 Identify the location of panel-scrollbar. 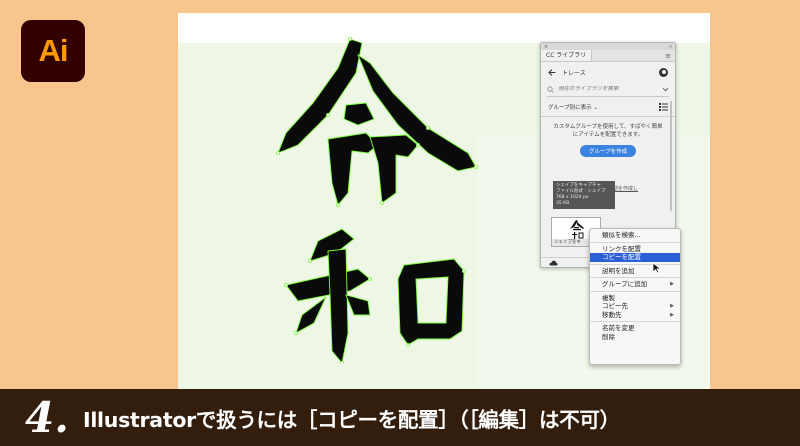
(671, 156).